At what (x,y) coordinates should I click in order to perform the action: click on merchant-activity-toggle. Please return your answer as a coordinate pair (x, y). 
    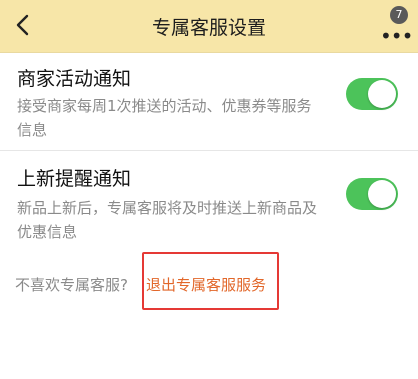
    Looking at the image, I should click on (372, 94).